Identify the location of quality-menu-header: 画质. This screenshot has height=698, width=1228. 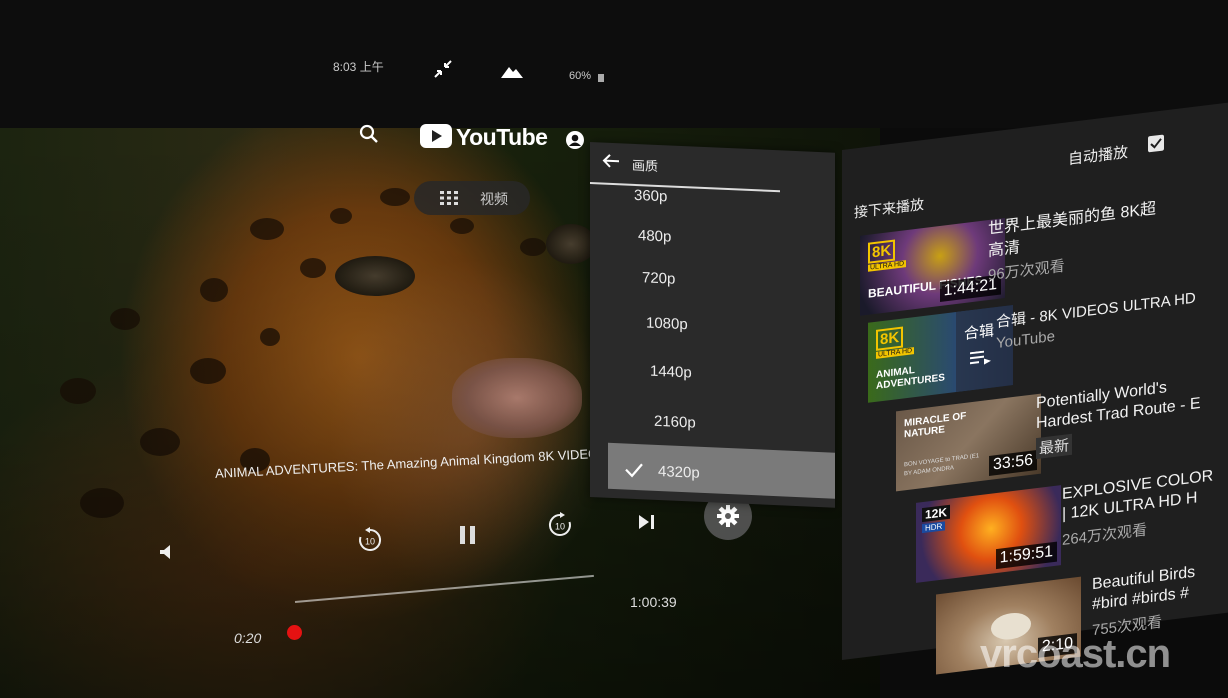
(685, 167).